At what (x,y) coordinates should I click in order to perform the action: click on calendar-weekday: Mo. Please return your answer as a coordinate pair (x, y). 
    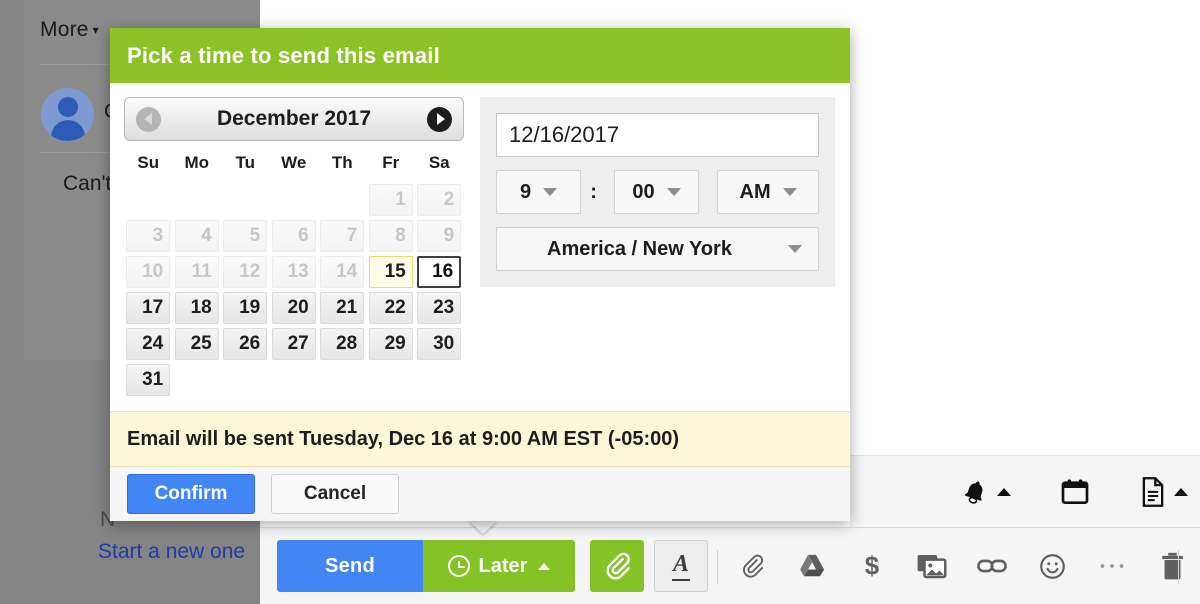
    Looking at the image, I should click on (197, 162).